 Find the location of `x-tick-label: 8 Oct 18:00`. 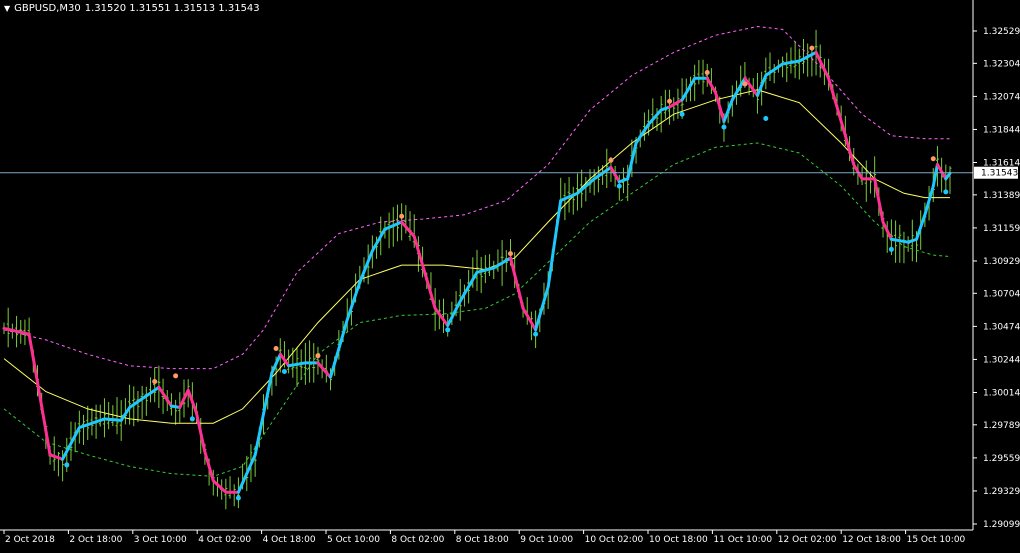

x-tick-label: 8 Oct 18:00 is located at coordinates (482, 540).